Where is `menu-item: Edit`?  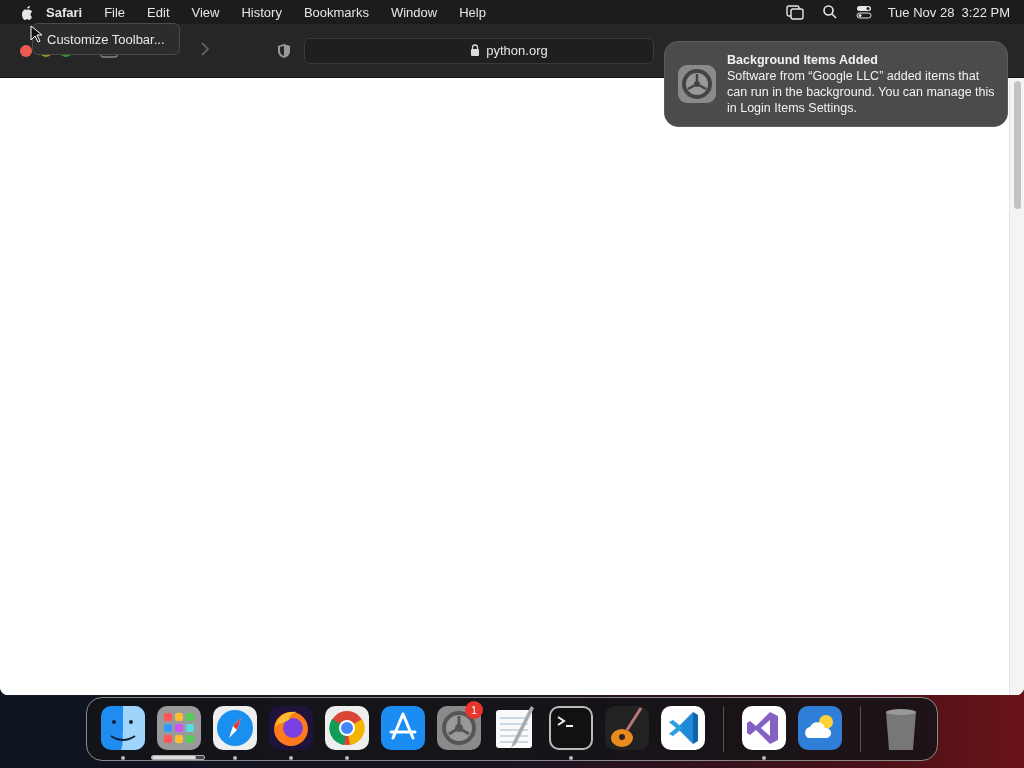
menu-item: Edit is located at coordinates (158, 12).